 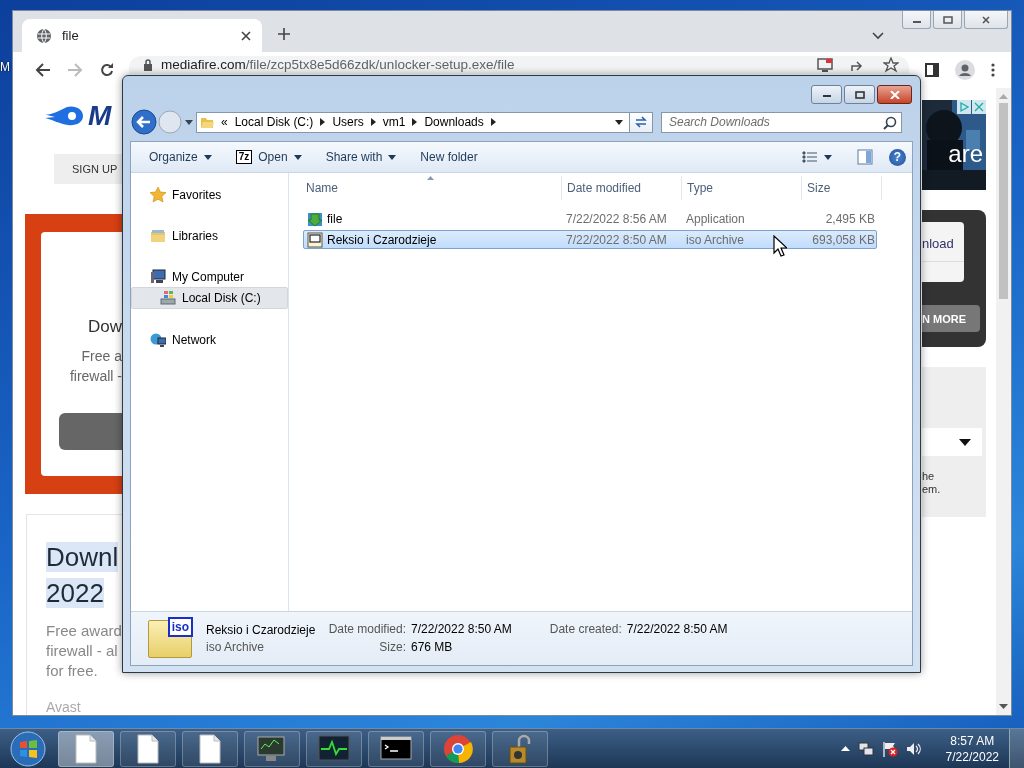 What do you see at coordinates (224, 122) in the screenshot?
I see `overflow-button: «` at bounding box center [224, 122].